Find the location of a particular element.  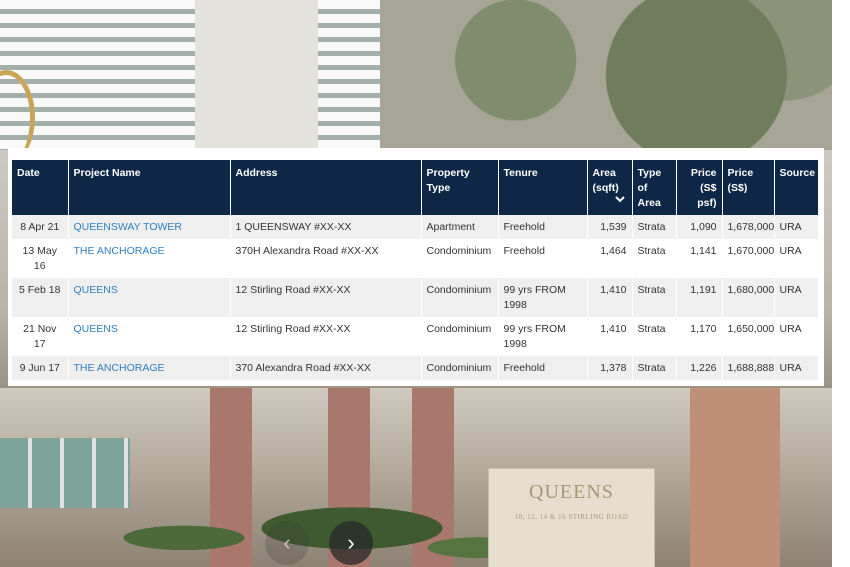

header-area: Area (sqft) is located at coordinates (610, 187).